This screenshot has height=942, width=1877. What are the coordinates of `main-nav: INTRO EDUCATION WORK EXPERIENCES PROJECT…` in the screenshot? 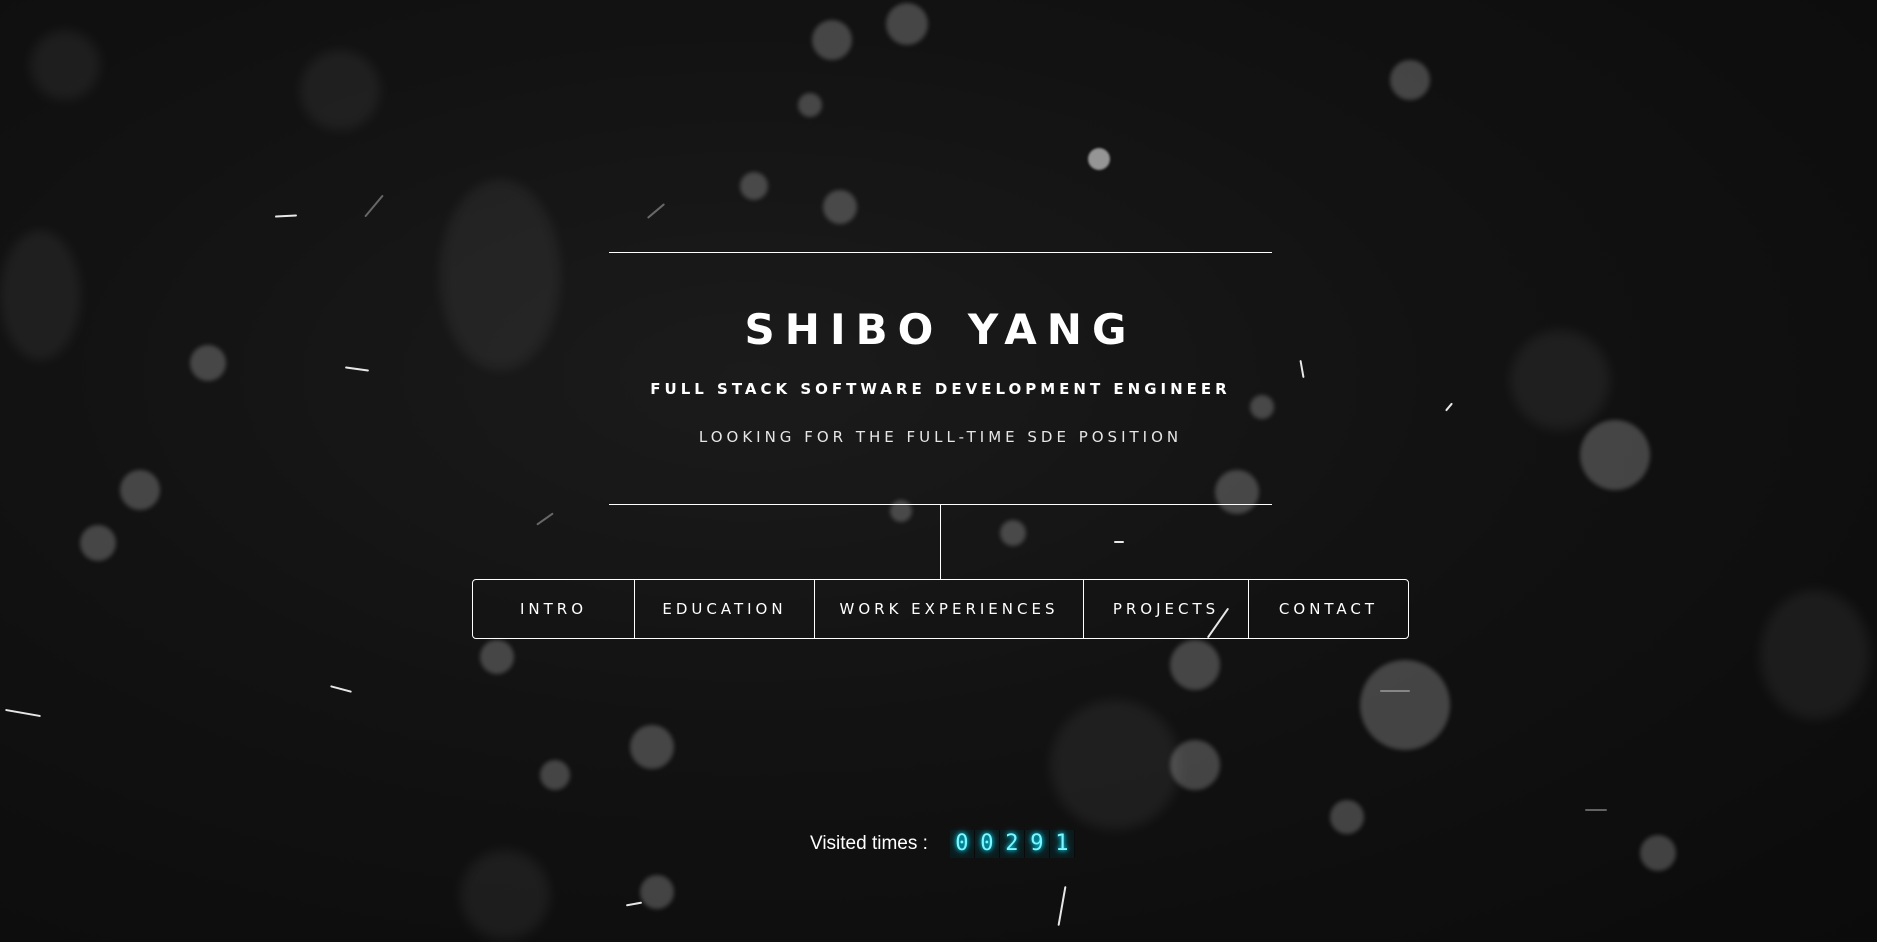 It's located at (940, 609).